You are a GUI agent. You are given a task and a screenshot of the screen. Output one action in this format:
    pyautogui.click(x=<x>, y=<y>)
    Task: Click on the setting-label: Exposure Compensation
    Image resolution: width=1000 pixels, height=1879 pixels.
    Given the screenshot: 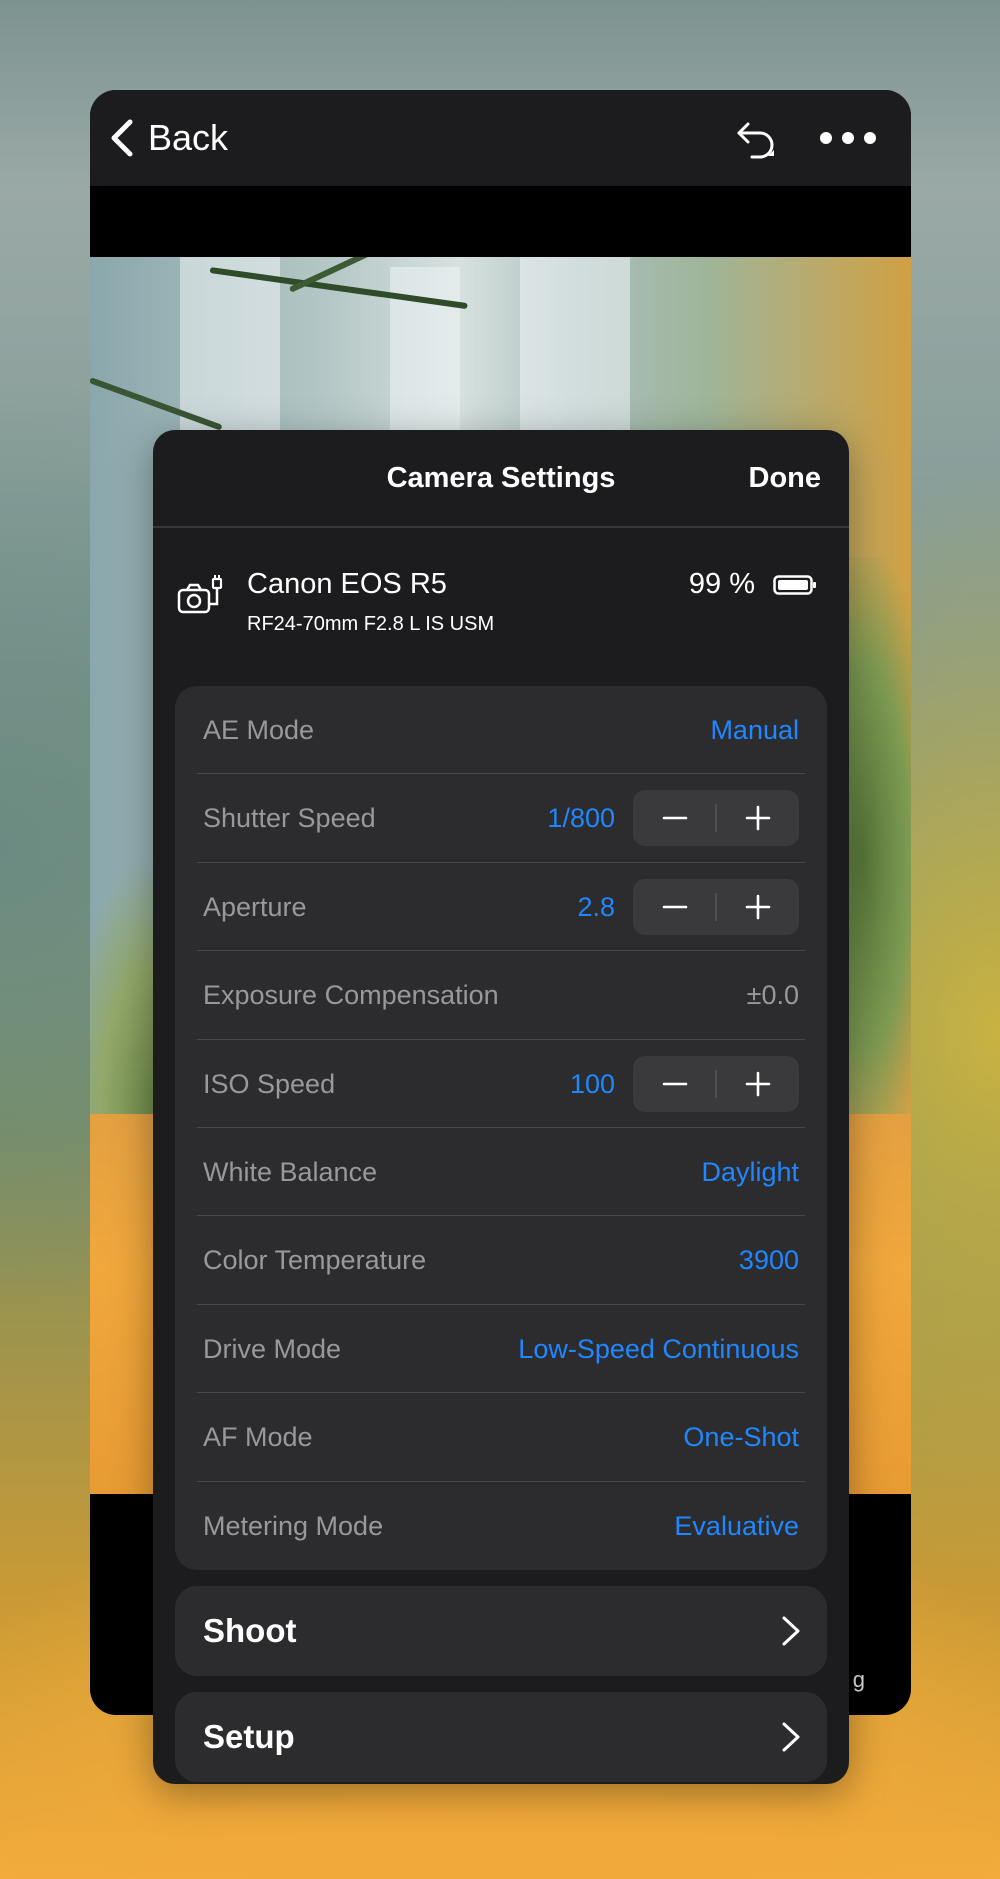 What is the action you would take?
    pyautogui.click(x=351, y=995)
    